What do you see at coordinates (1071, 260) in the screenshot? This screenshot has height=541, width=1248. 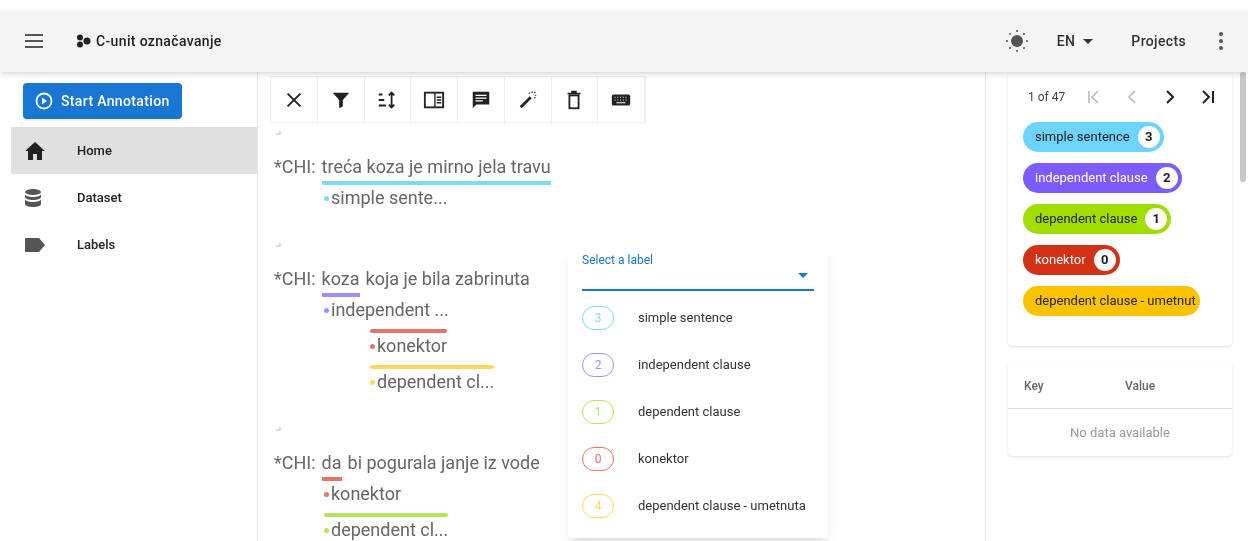 I see `label-chip: konektor 0` at bounding box center [1071, 260].